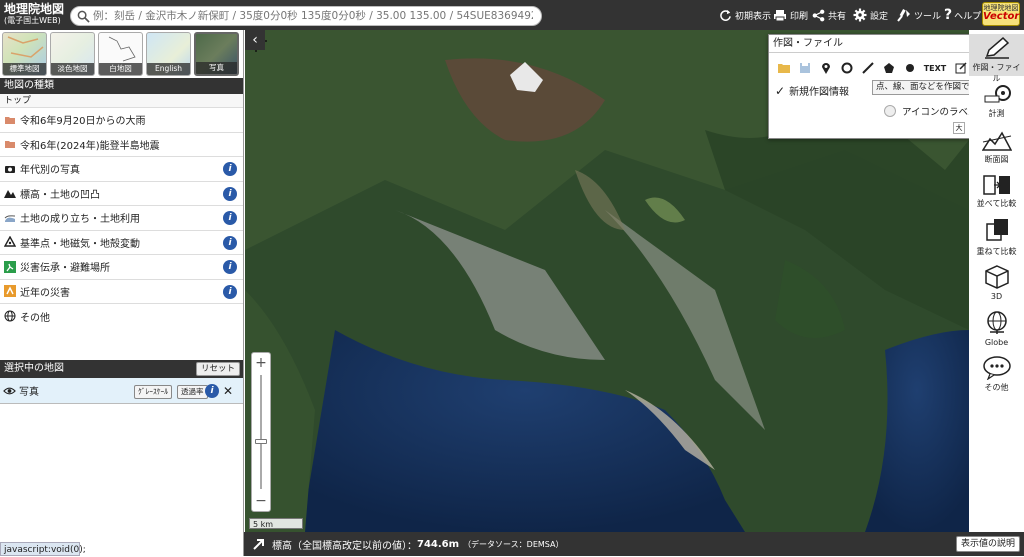  What do you see at coordinates (890, 111) in the screenshot?
I see `radio-icon` at bounding box center [890, 111].